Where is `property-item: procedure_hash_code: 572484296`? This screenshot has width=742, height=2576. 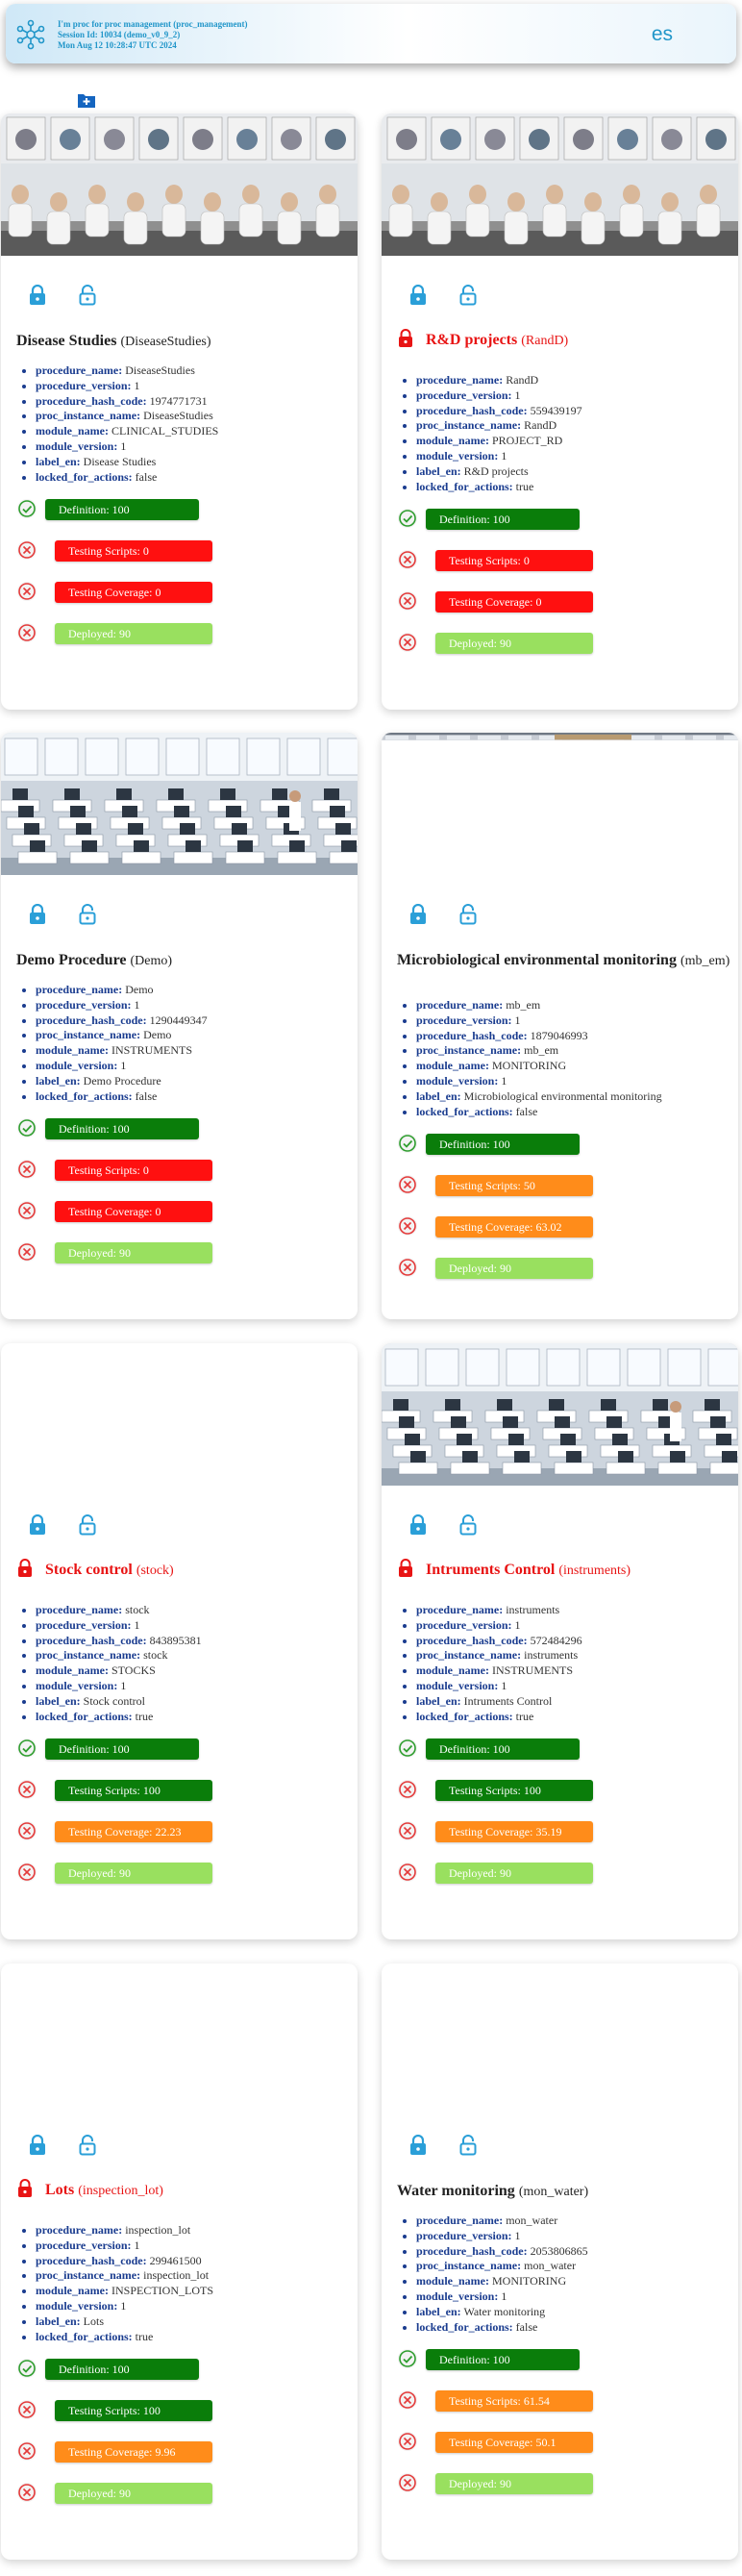 property-item: procedure_hash_code: 572484296 is located at coordinates (499, 1641).